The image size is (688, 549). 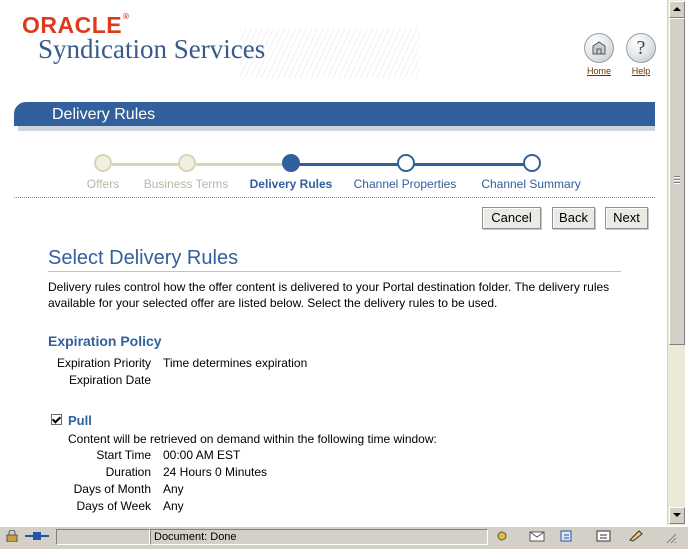 What do you see at coordinates (334, 114) in the screenshot?
I see `page-title-bar: Delivery Rules` at bounding box center [334, 114].